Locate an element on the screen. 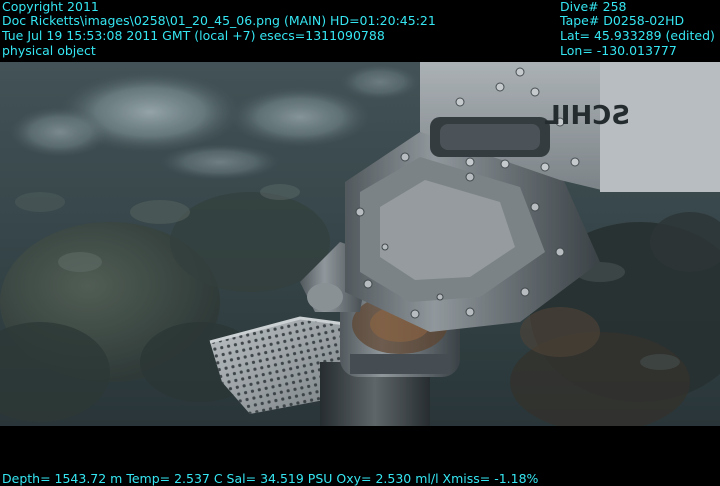 The width and height of the screenshot is (720, 486). tape-number-text: Tape# D0258-02HD is located at coordinates (622, 20).